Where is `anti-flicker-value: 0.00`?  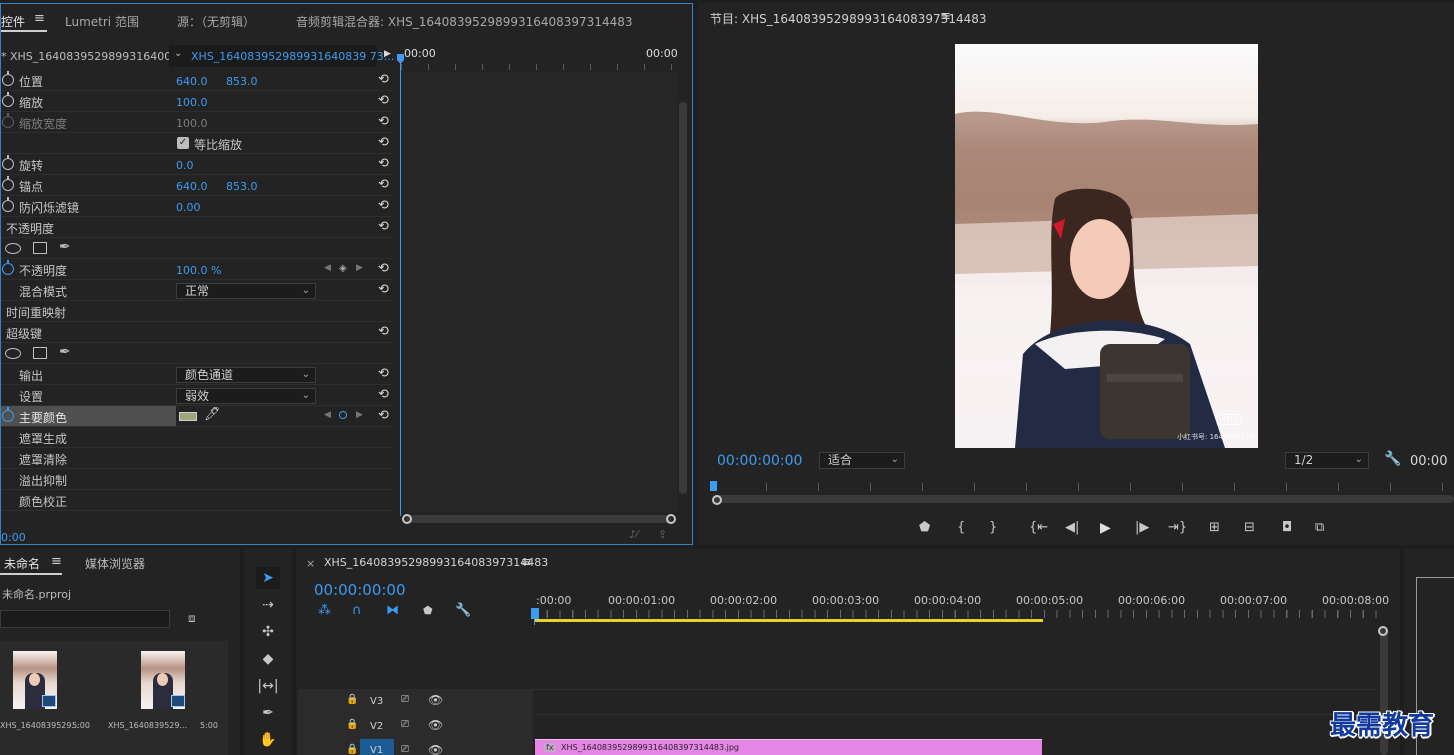 anti-flicker-value: 0.00 is located at coordinates (188, 207).